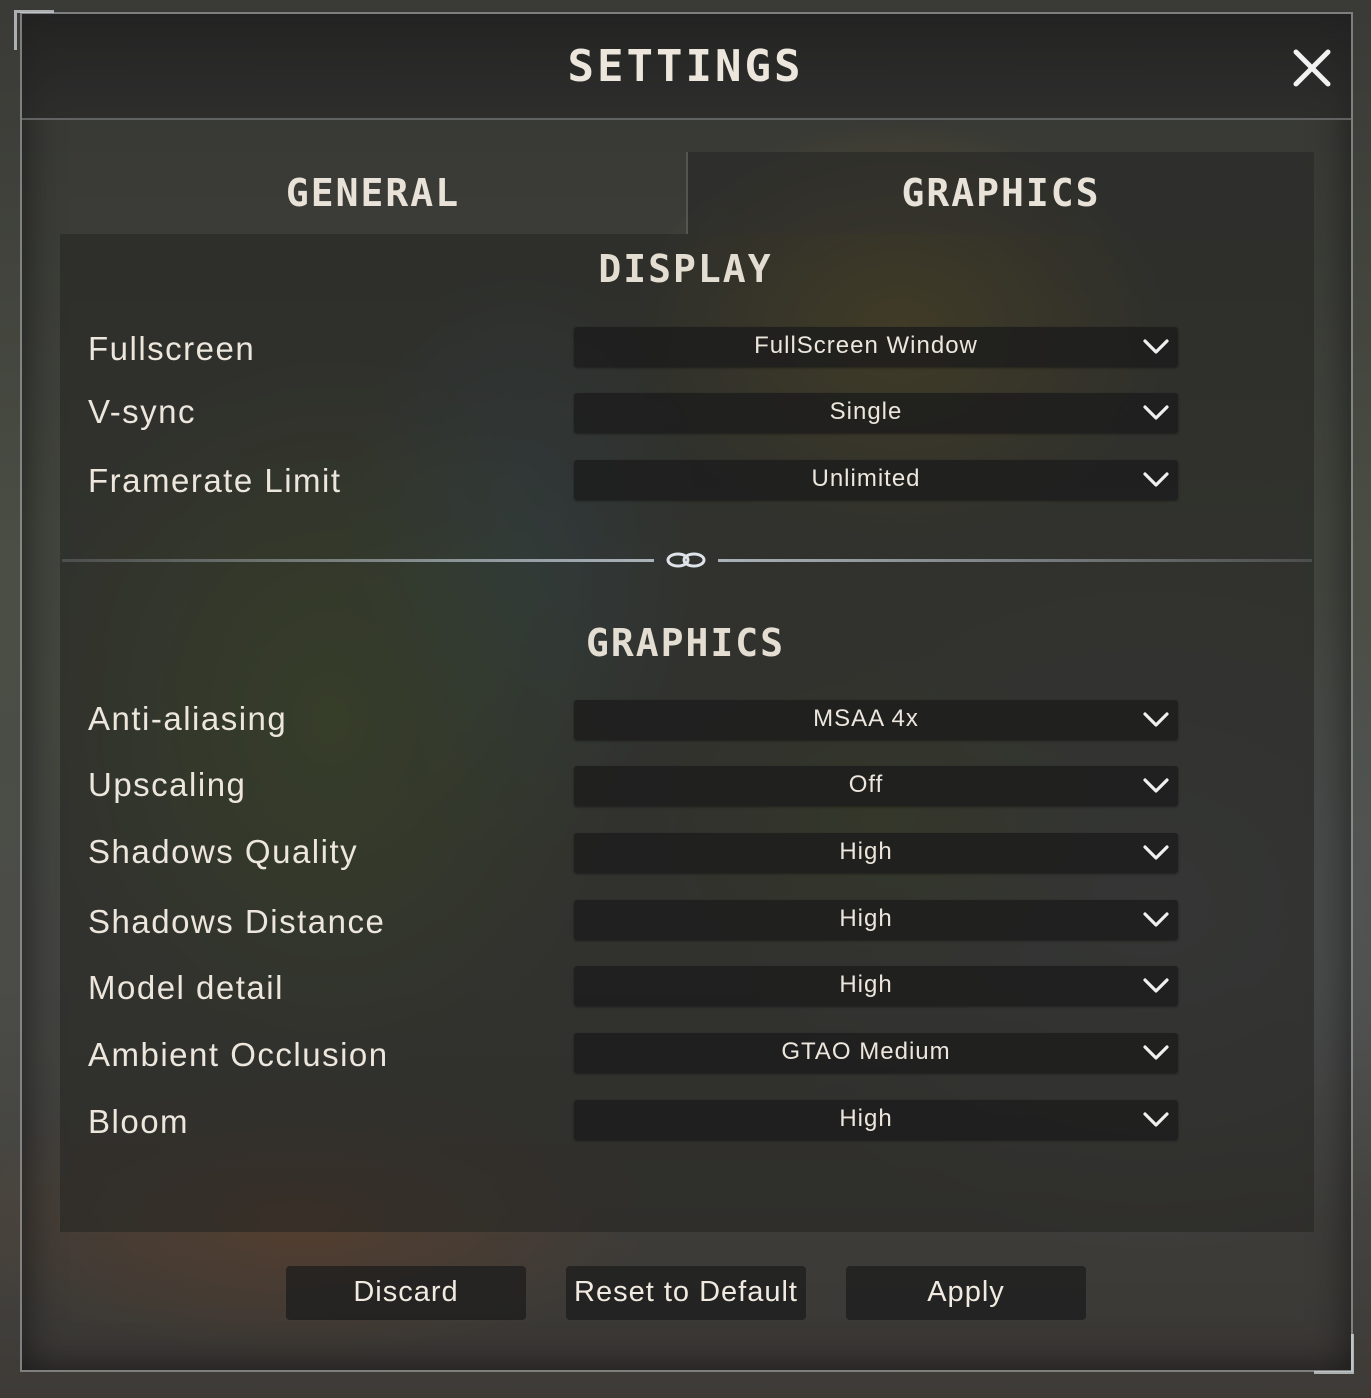 The height and width of the screenshot is (1398, 1371). What do you see at coordinates (238, 1054) in the screenshot?
I see `label-ambient-occlusion: Ambient Occlusion` at bounding box center [238, 1054].